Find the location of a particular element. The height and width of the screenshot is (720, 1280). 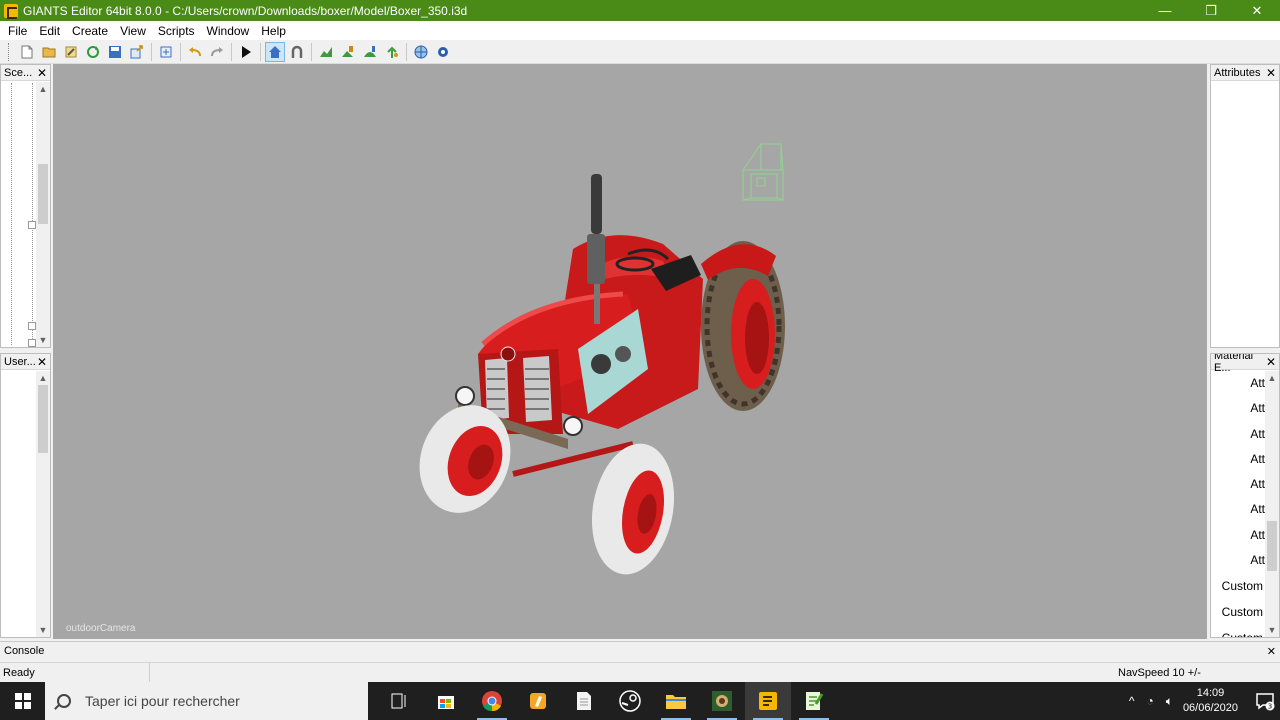

settings-button is located at coordinates (443, 52).